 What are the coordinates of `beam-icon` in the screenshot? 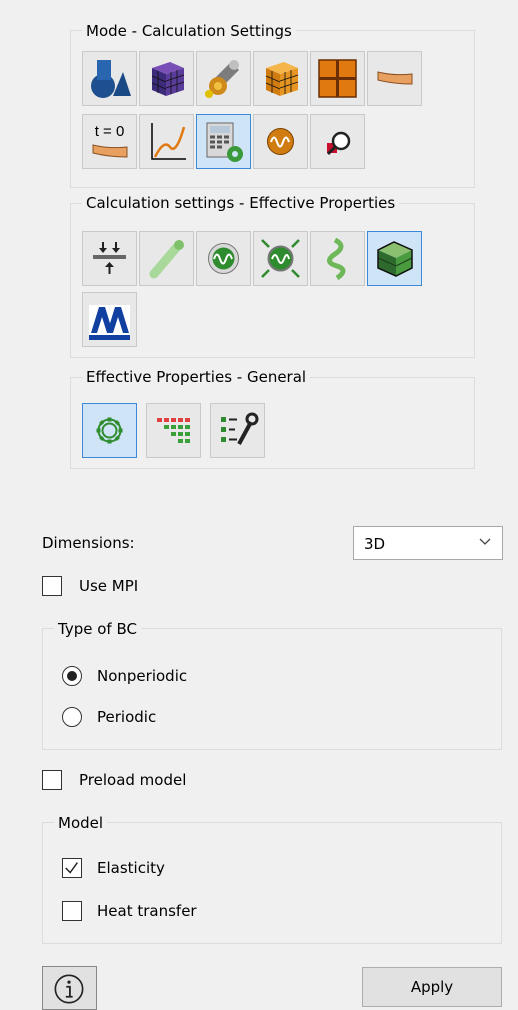 It's located at (395, 78).